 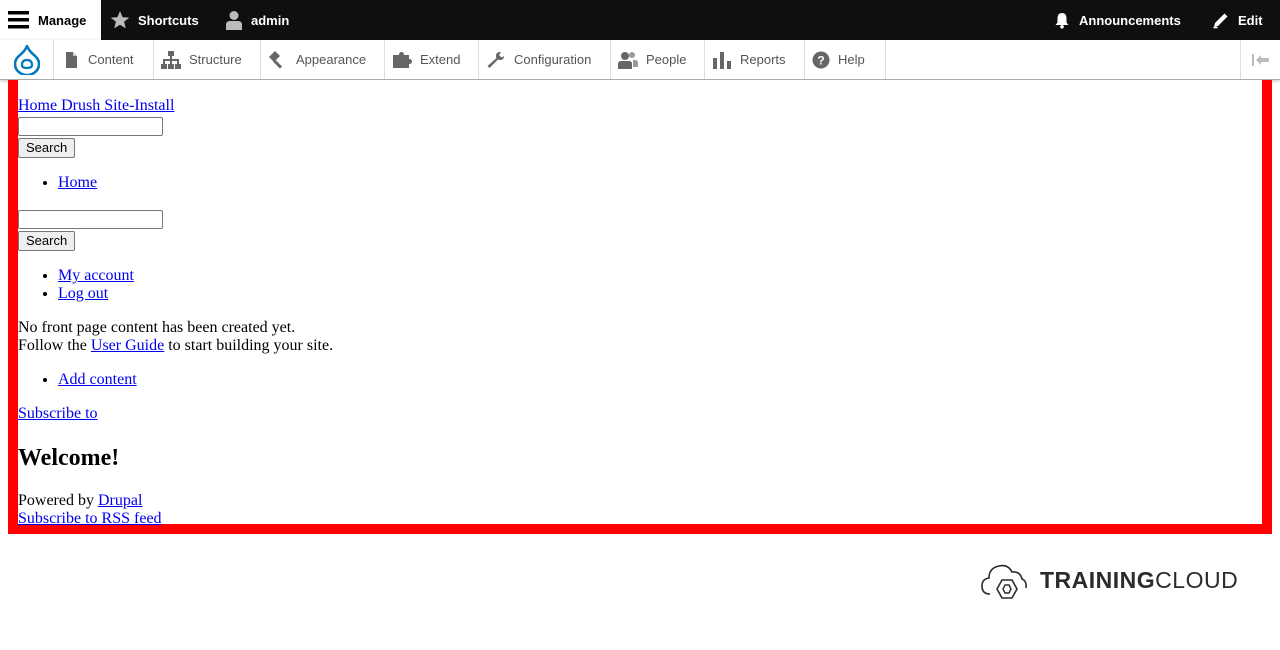 I want to click on help-icon: ?, so click(x=821, y=59).